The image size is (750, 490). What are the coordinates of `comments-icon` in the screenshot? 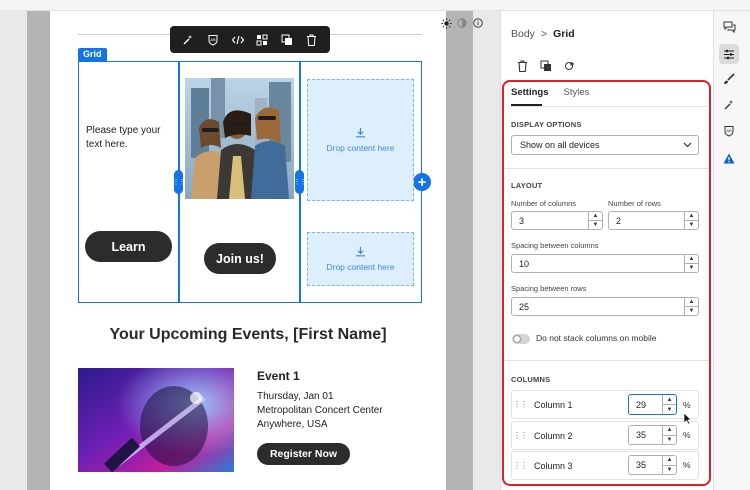 It's located at (729, 27).